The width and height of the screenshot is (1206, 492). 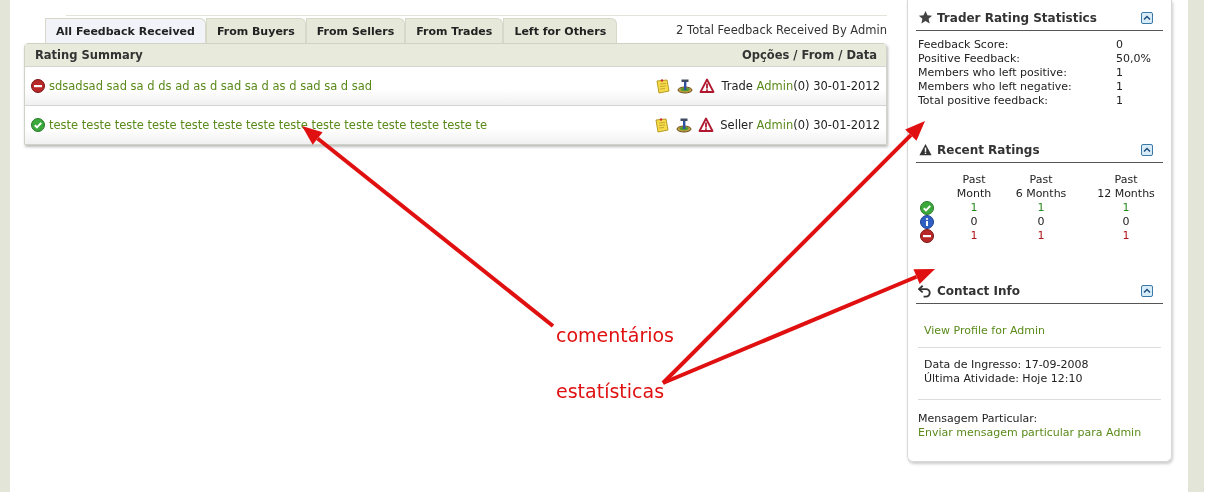 What do you see at coordinates (454, 30) in the screenshot?
I see `tab: From Trades` at bounding box center [454, 30].